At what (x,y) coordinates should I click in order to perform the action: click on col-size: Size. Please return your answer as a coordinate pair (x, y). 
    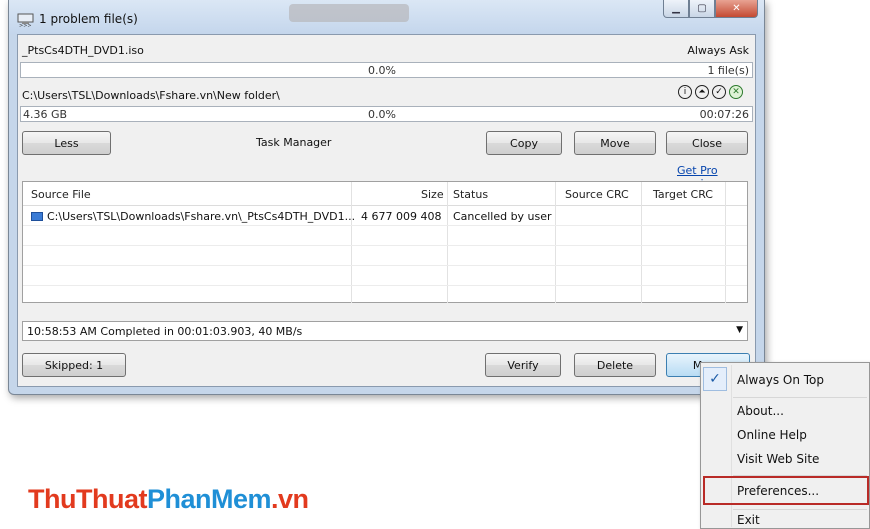
    Looking at the image, I should click on (432, 194).